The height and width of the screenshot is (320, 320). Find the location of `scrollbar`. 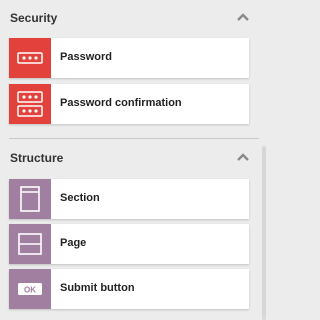

scrollbar is located at coordinates (264, 233).